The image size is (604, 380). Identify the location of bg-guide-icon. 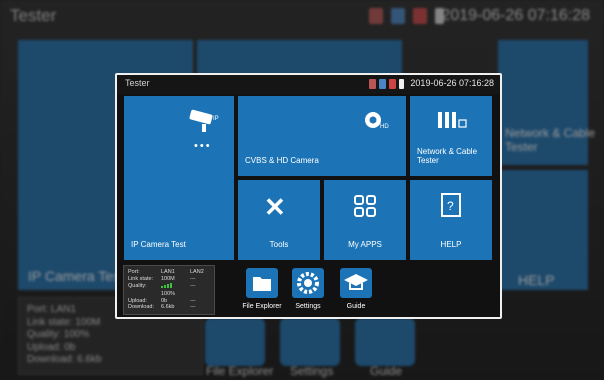
(385, 342).